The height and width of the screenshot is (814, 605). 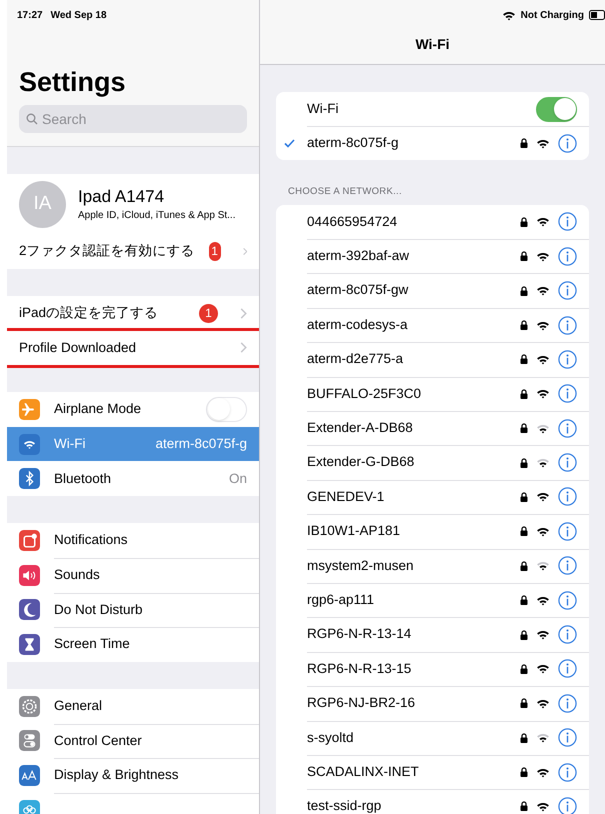 What do you see at coordinates (432, 565) in the screenshot?
I see `network-row: msystem2-musen` at bounding box center [432, 565].